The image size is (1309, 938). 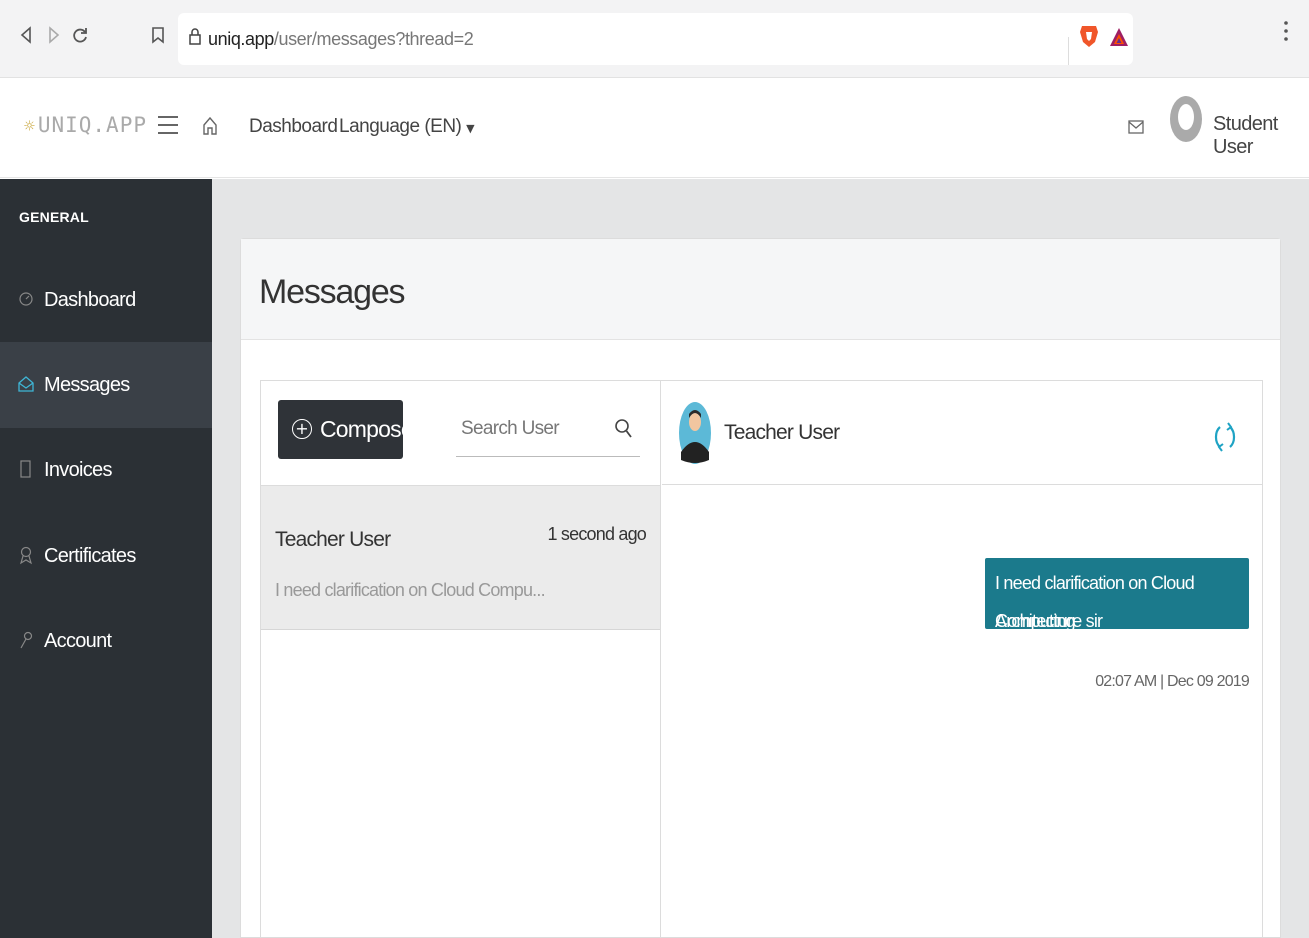 What do you see at coordinates (782, 432) in the screenshot?
I see `chat-contact-name: Teacher User` at bounding box center [782, 432].